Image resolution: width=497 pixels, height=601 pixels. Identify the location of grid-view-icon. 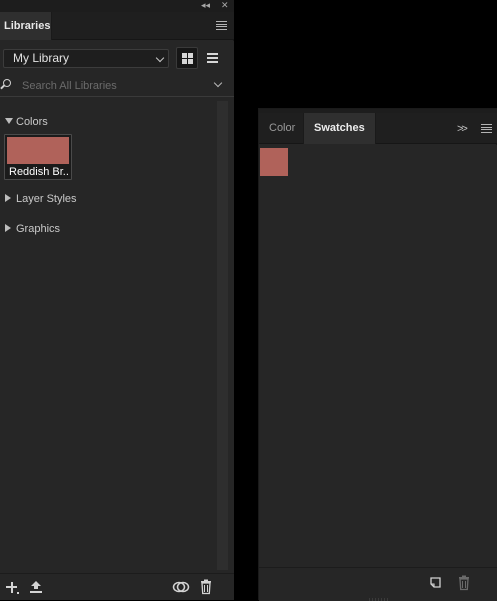
(187, 58).